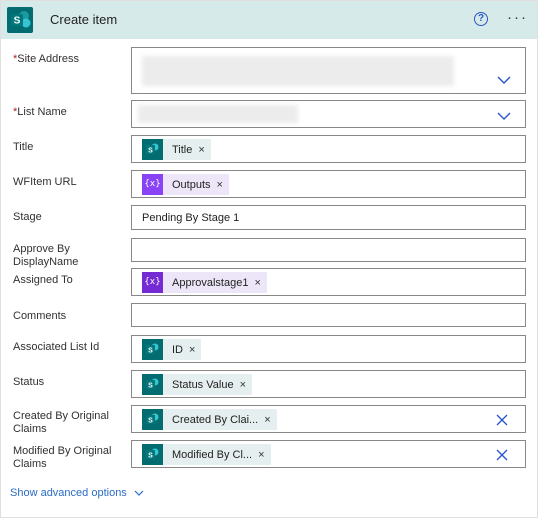  Describe the element at coordinates (23, 147) in the screenshot. I see `title-label: Title` at that location.